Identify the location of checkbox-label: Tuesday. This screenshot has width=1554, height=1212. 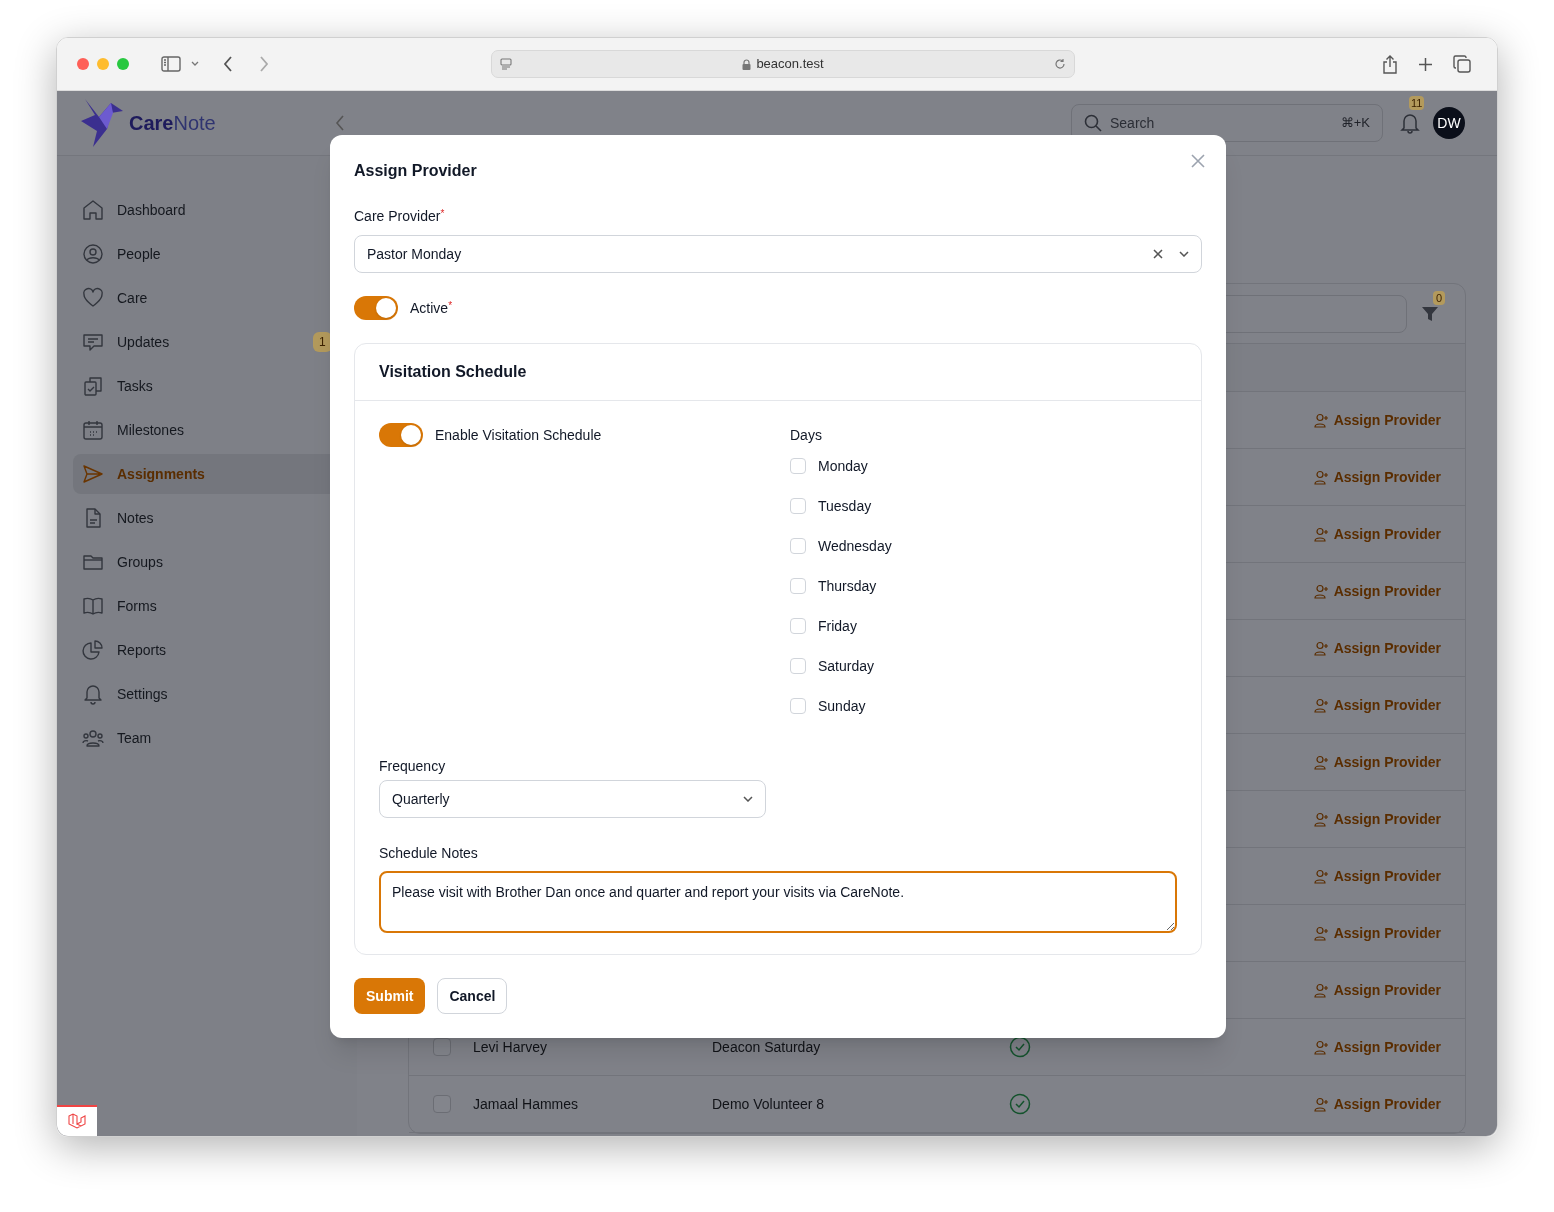
(845, 506).